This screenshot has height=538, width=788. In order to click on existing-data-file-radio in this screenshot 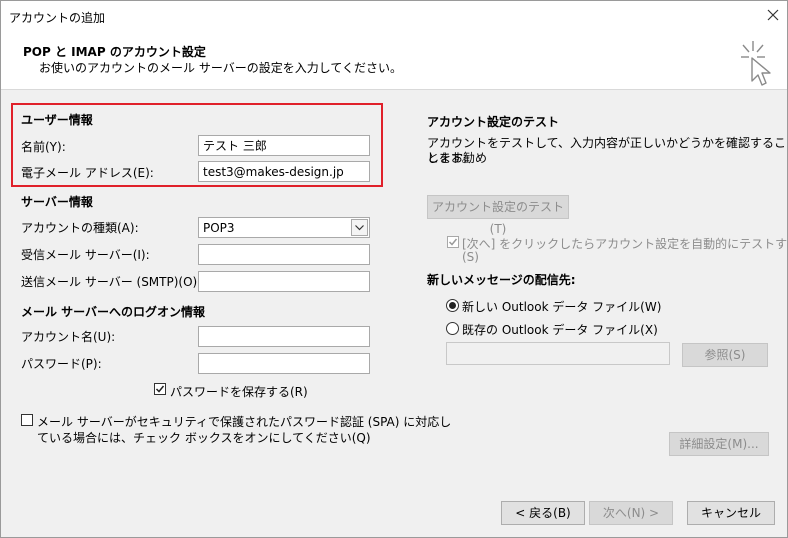, I will do `click(452, 328)`.